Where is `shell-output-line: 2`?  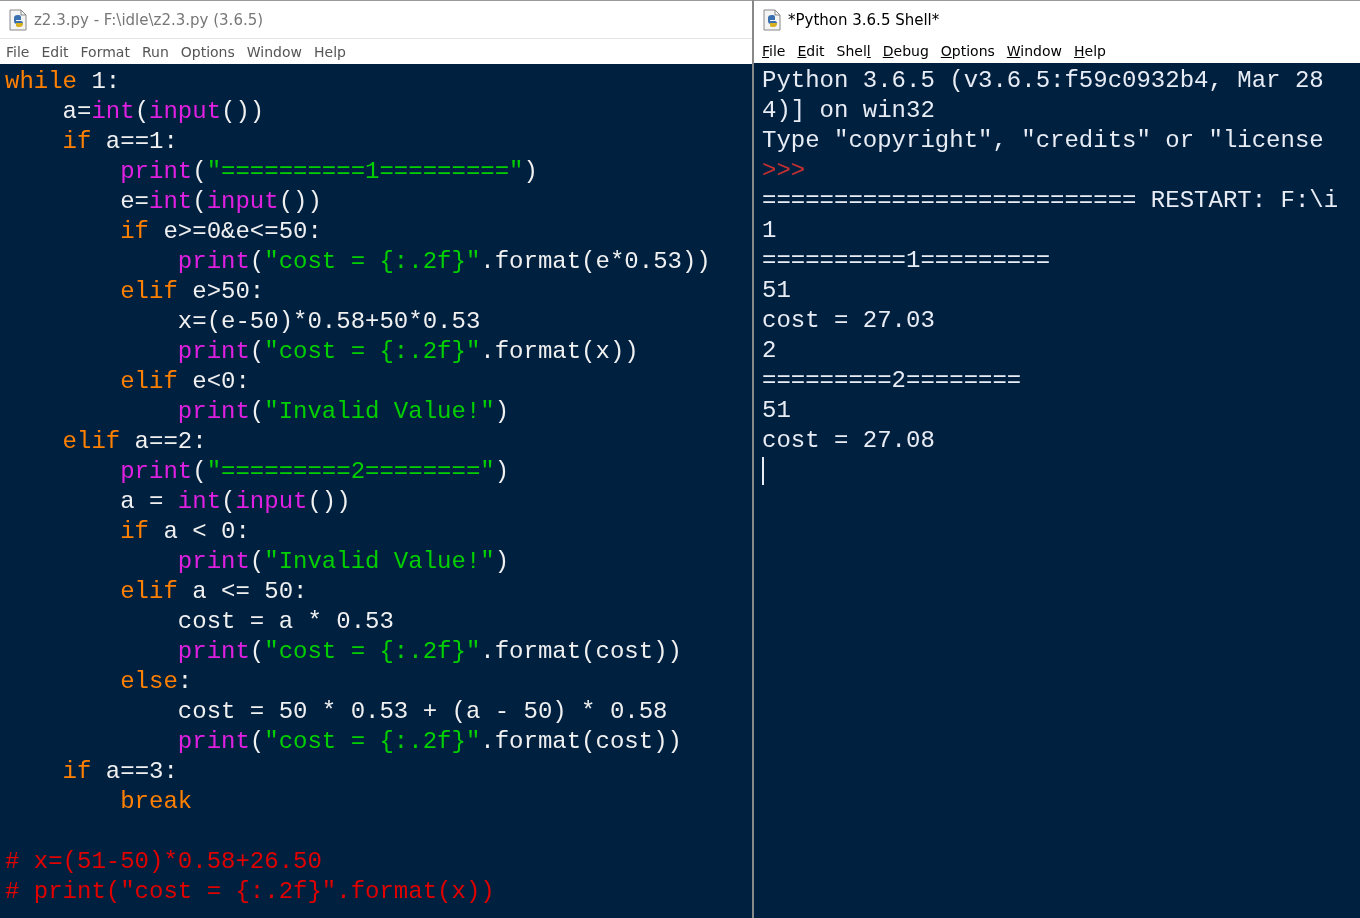 shell-output-line: 2 is located at coordinates (769, 351).